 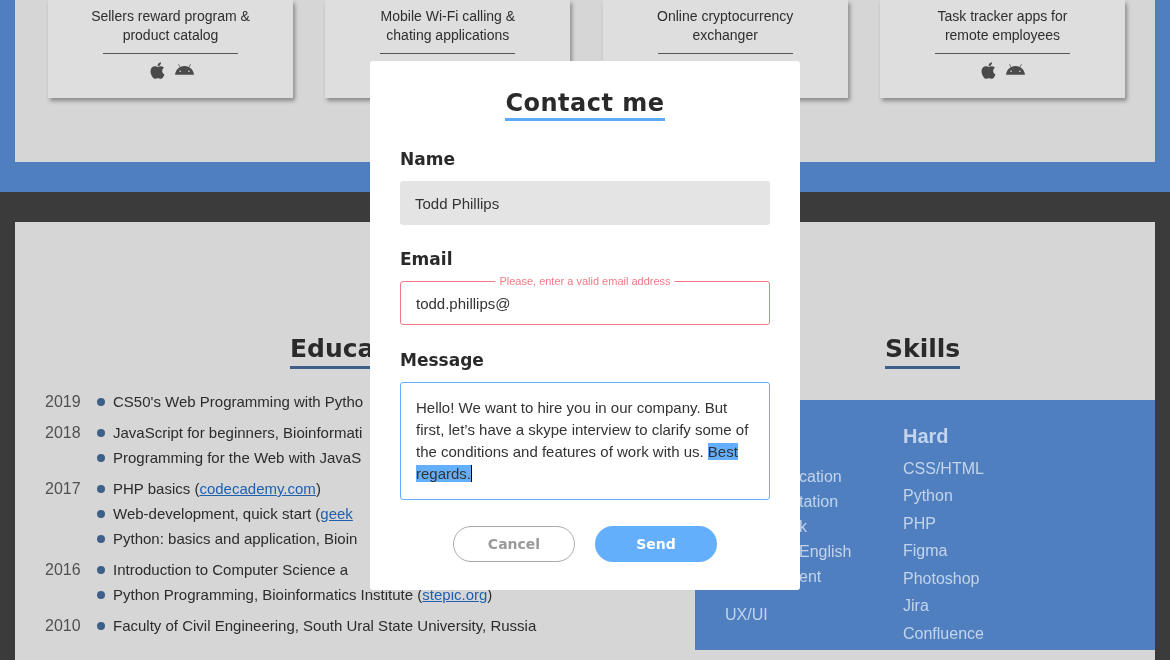 I want to click on project-description: Online cryptocurrency exchanger, so click(x=725, y=26).